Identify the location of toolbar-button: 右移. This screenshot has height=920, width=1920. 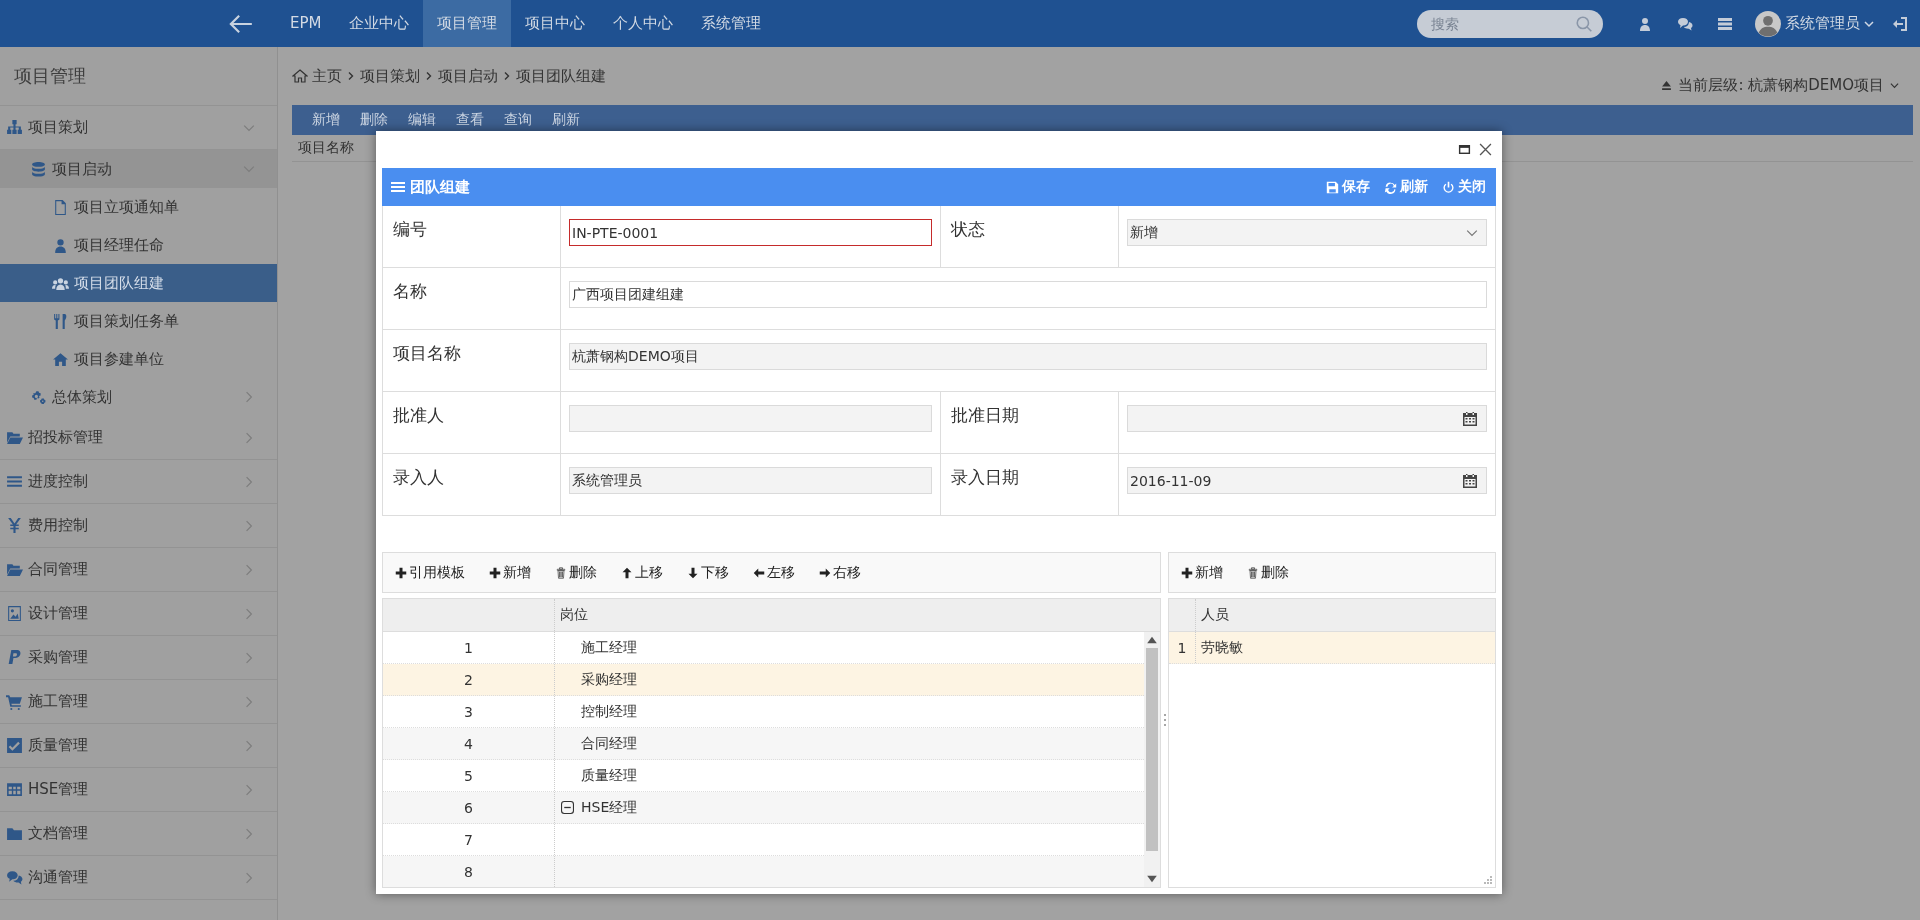
(840, 572).